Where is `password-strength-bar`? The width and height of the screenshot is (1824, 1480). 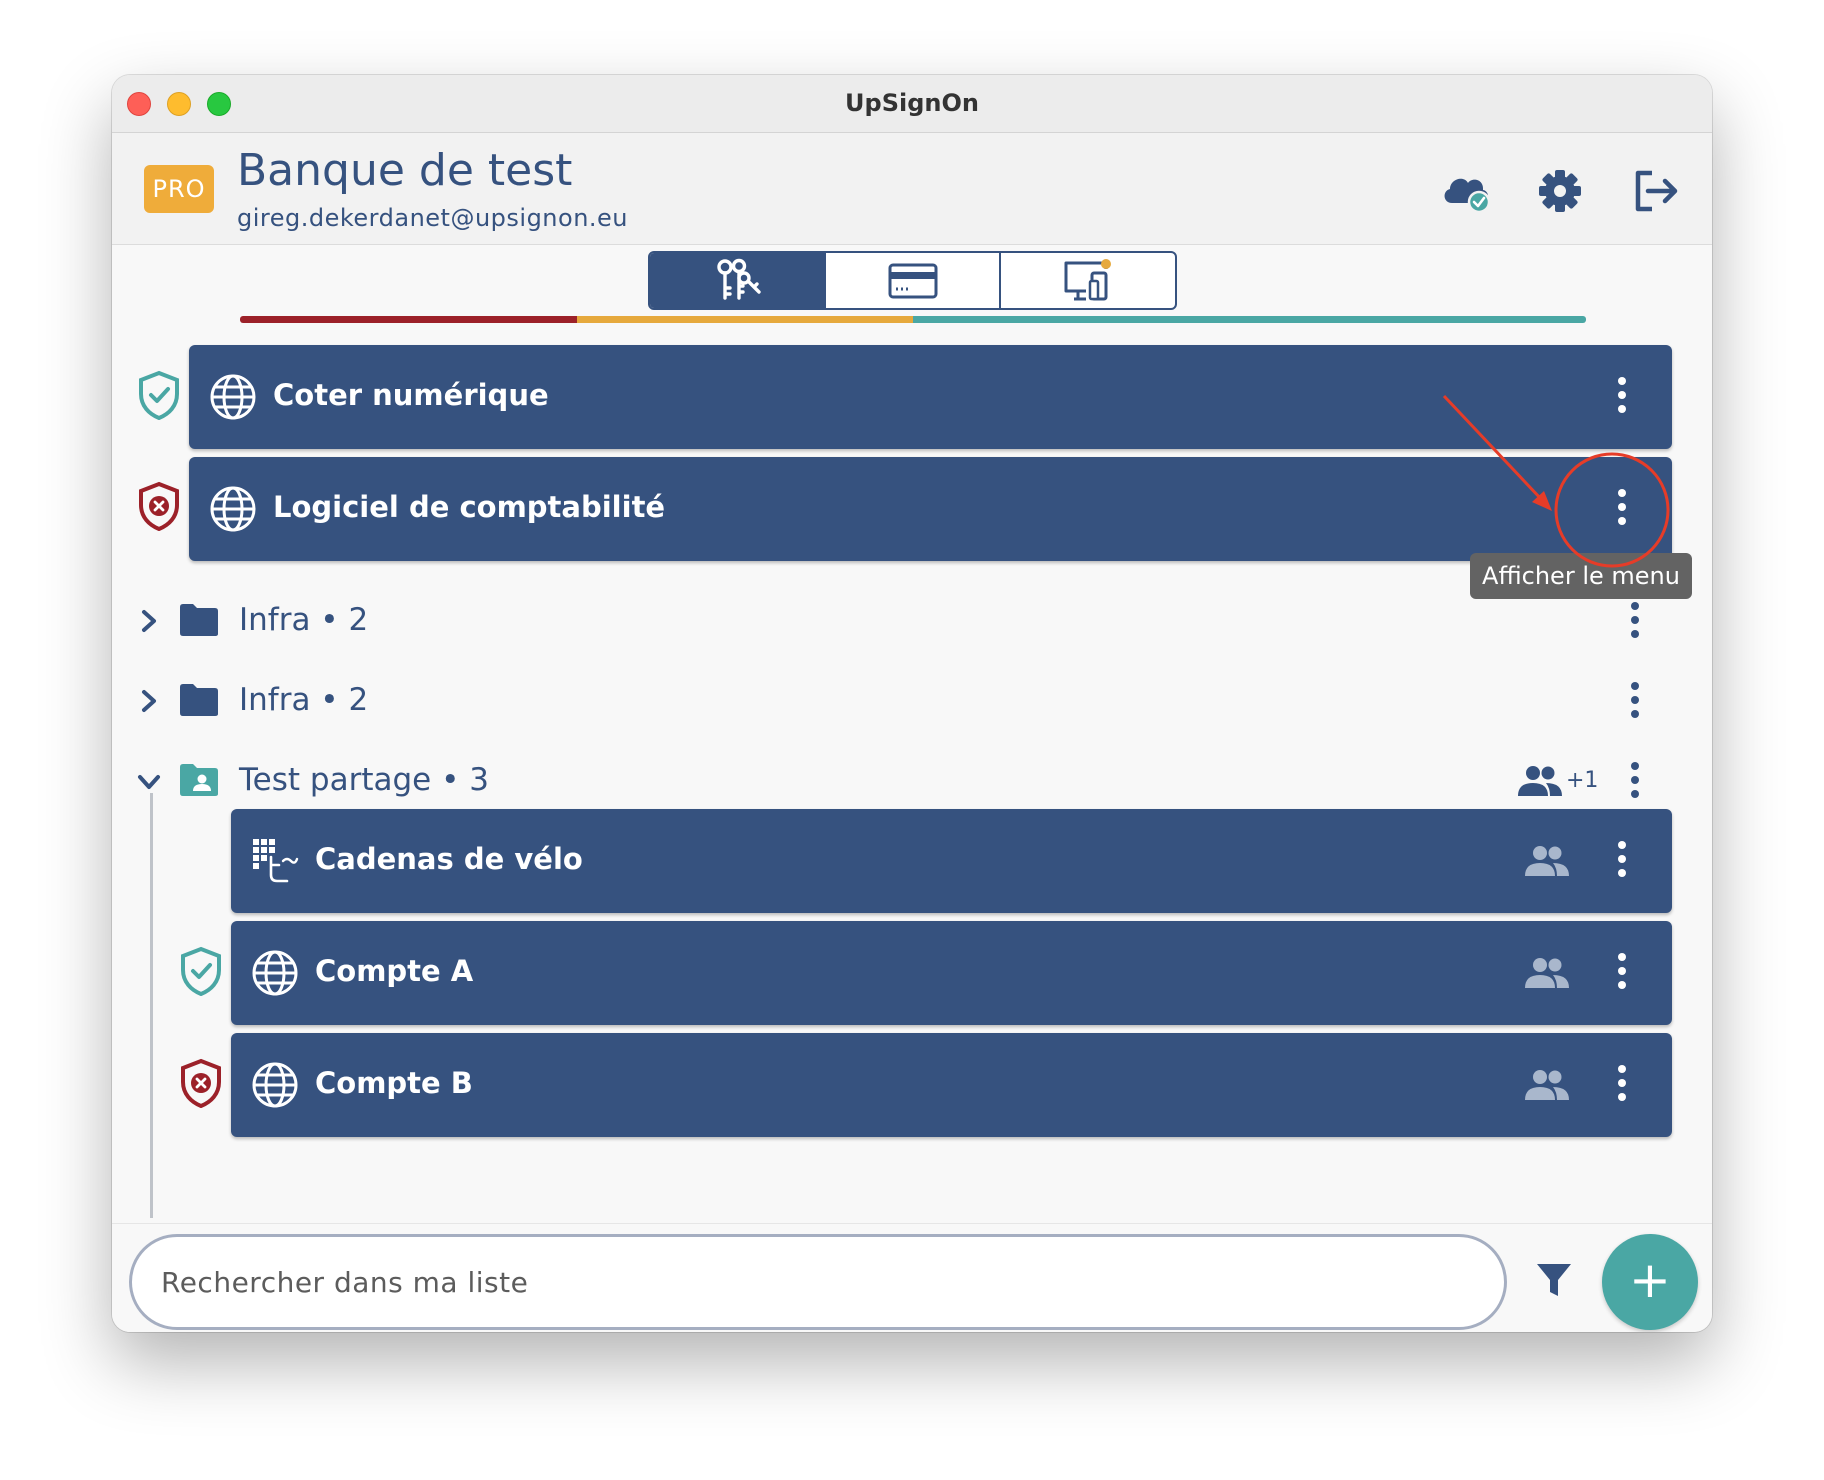
password-strength-bar is located at coordinates (913, 319).